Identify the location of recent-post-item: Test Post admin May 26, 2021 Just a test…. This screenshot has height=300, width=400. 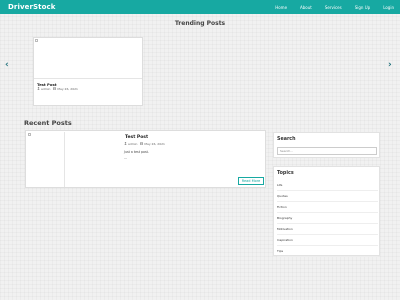
(145, 159).